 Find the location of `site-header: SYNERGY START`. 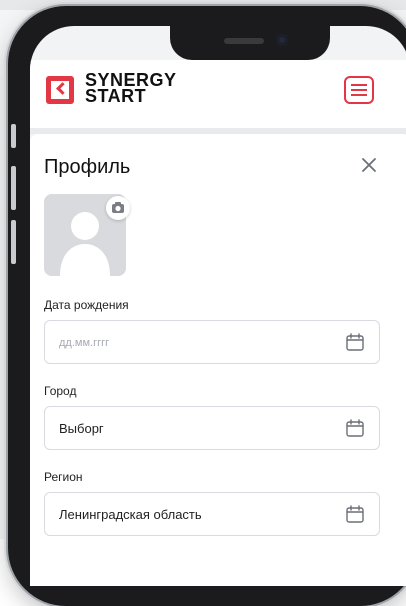

site-header: SYNERGY START is located at coordinates (218, 94).